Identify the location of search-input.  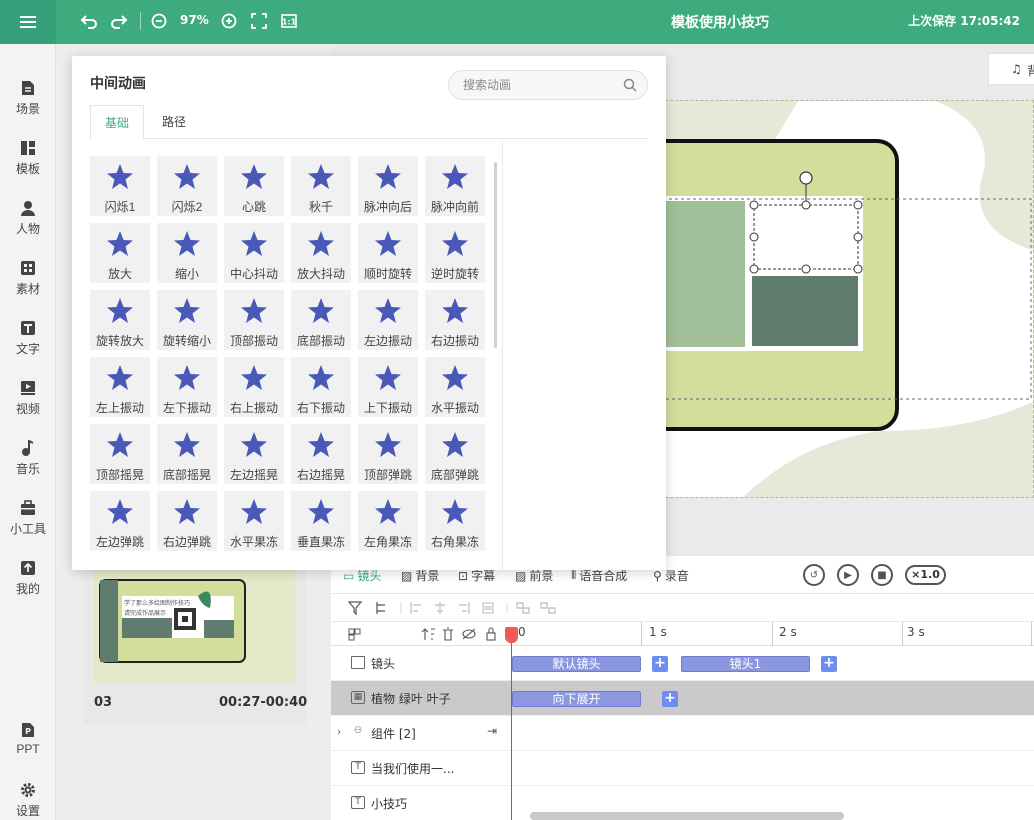
(538, 85).